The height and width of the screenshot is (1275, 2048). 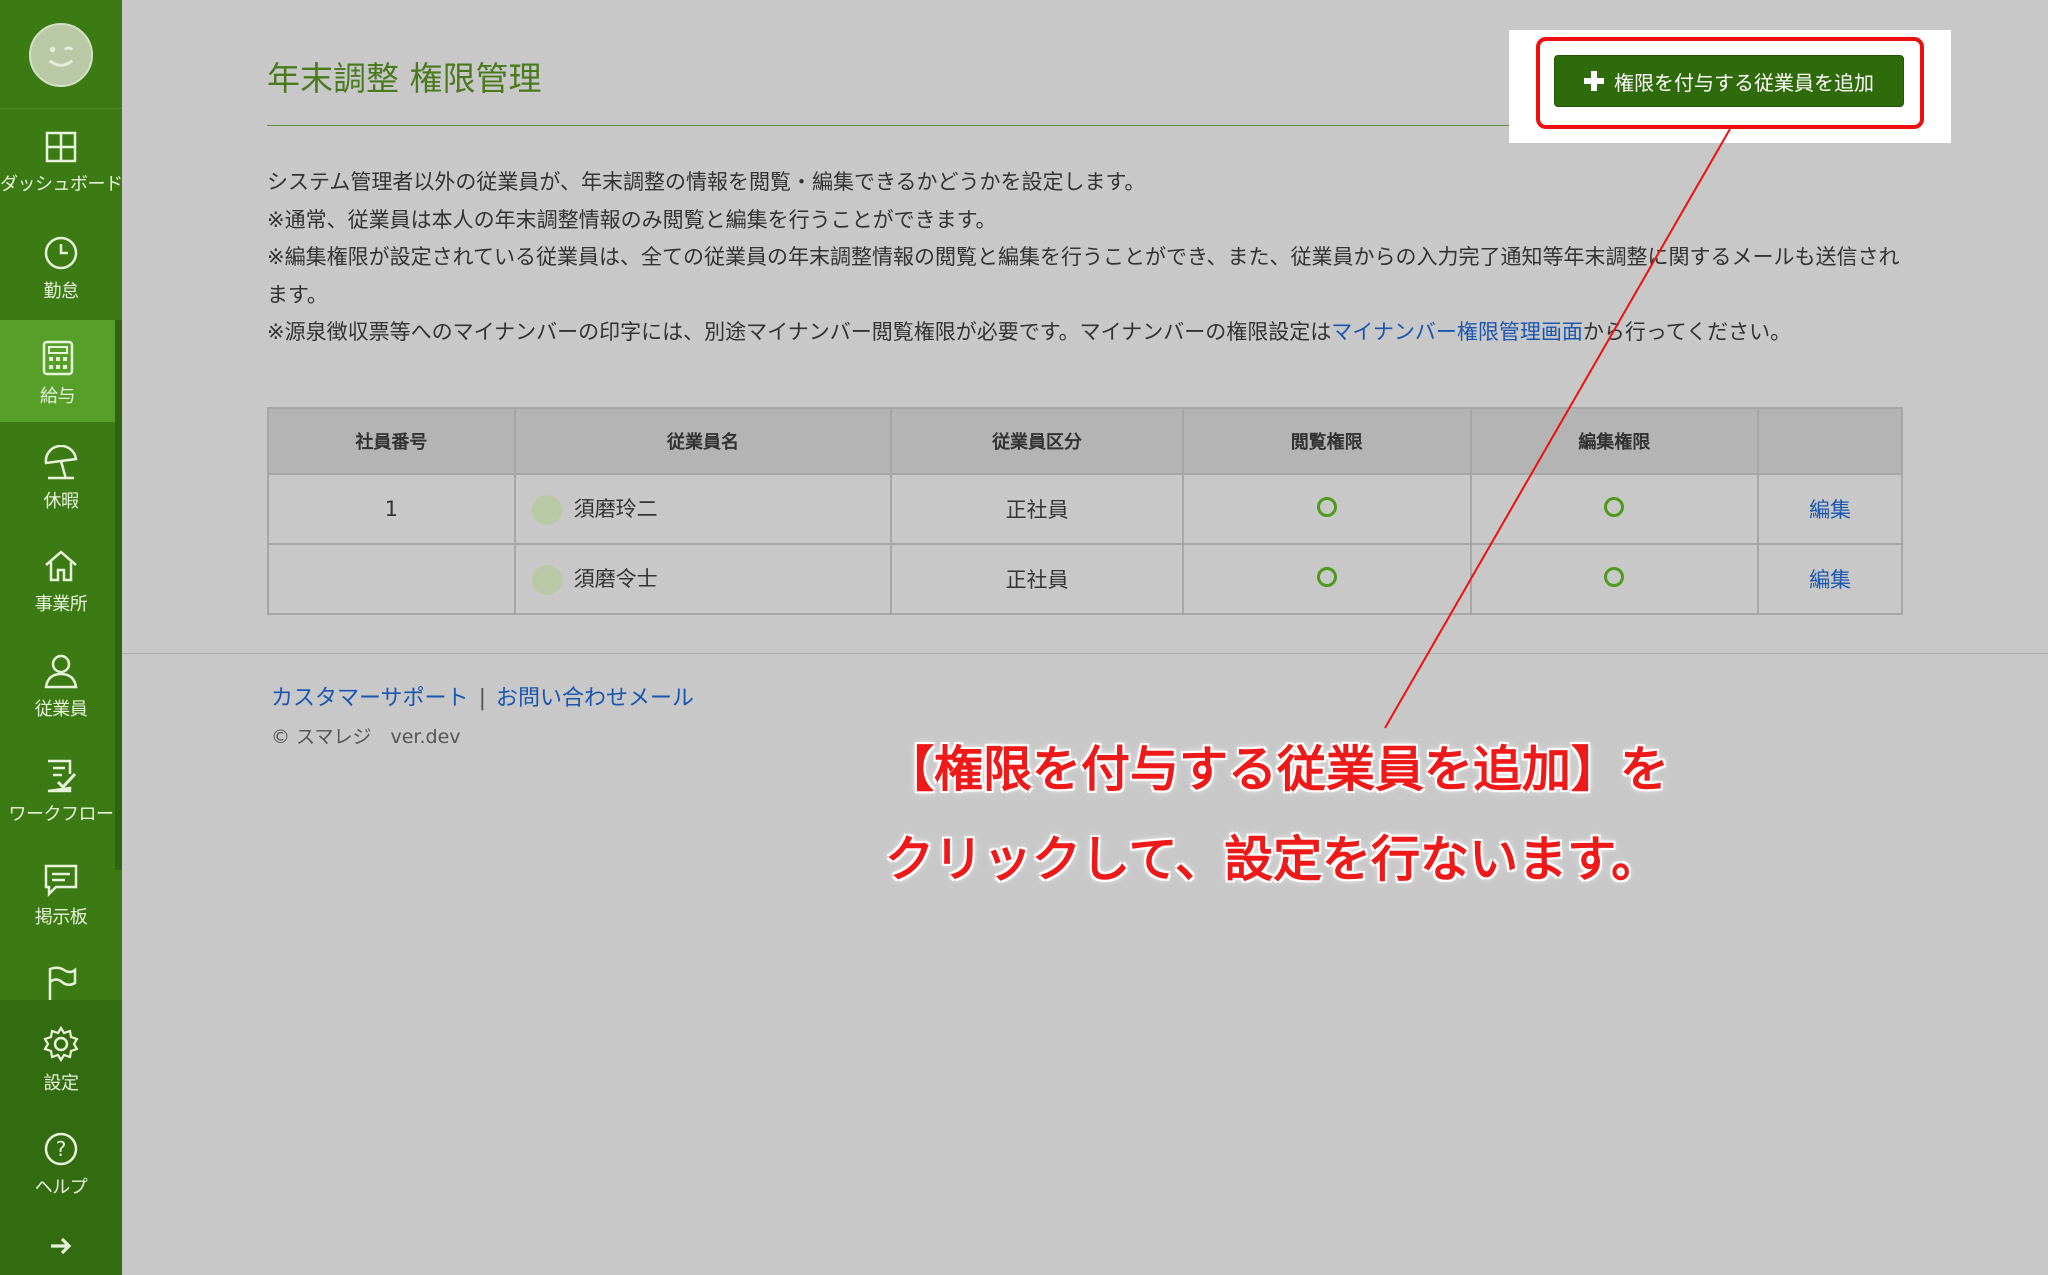 What do you see at coordinates (1277, 815) in the screenshot?
I see `annotation-callout: 【権限を付与する従業員を追加】を クリックして、設定を行ないます。` at bounding box center [1277, 815].